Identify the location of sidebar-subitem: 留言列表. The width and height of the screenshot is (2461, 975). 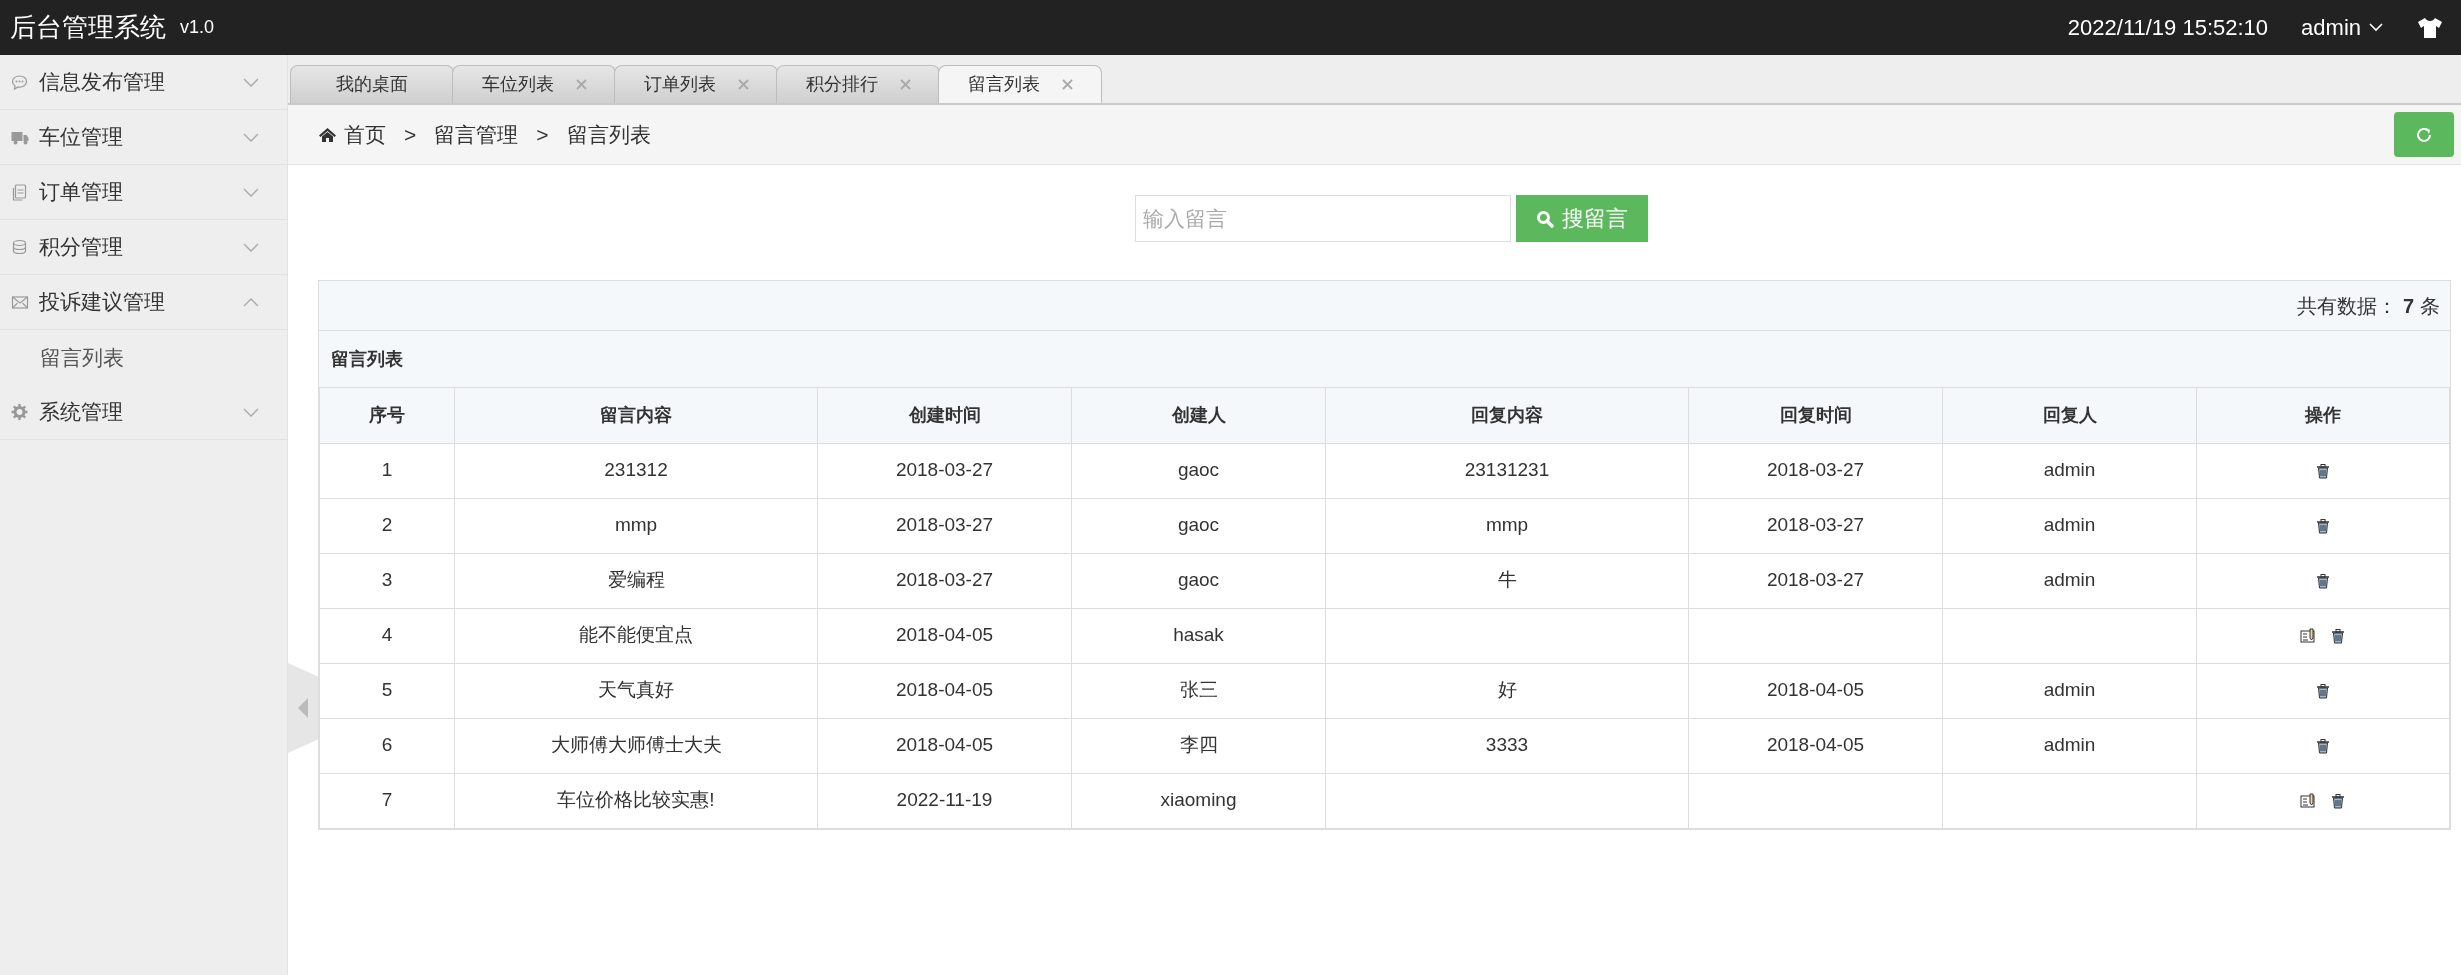
(143, 357).